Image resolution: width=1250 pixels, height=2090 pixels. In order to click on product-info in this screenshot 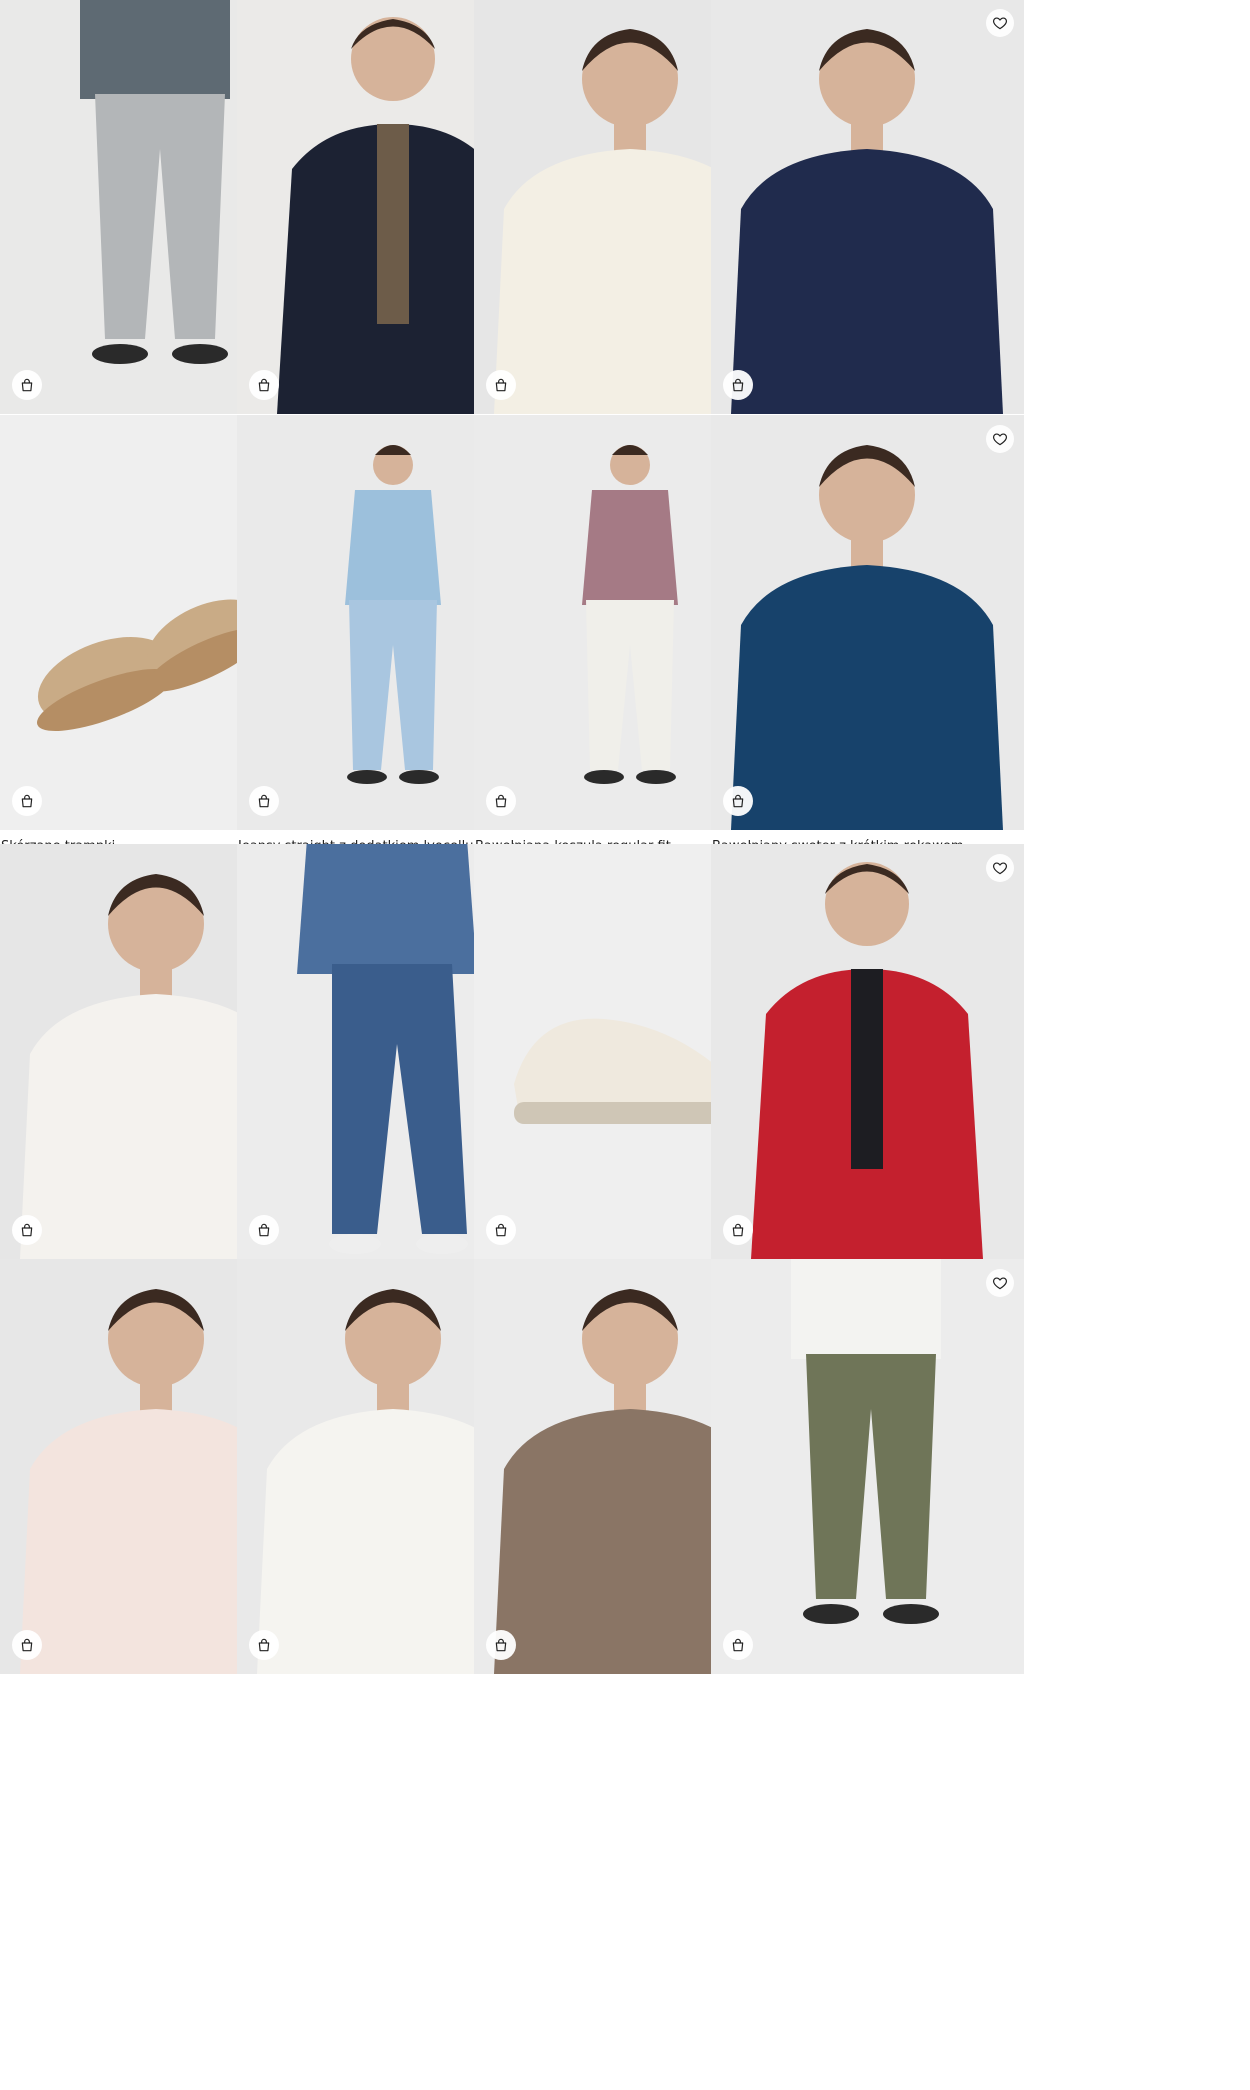, I will do `click(867, 1692)`.